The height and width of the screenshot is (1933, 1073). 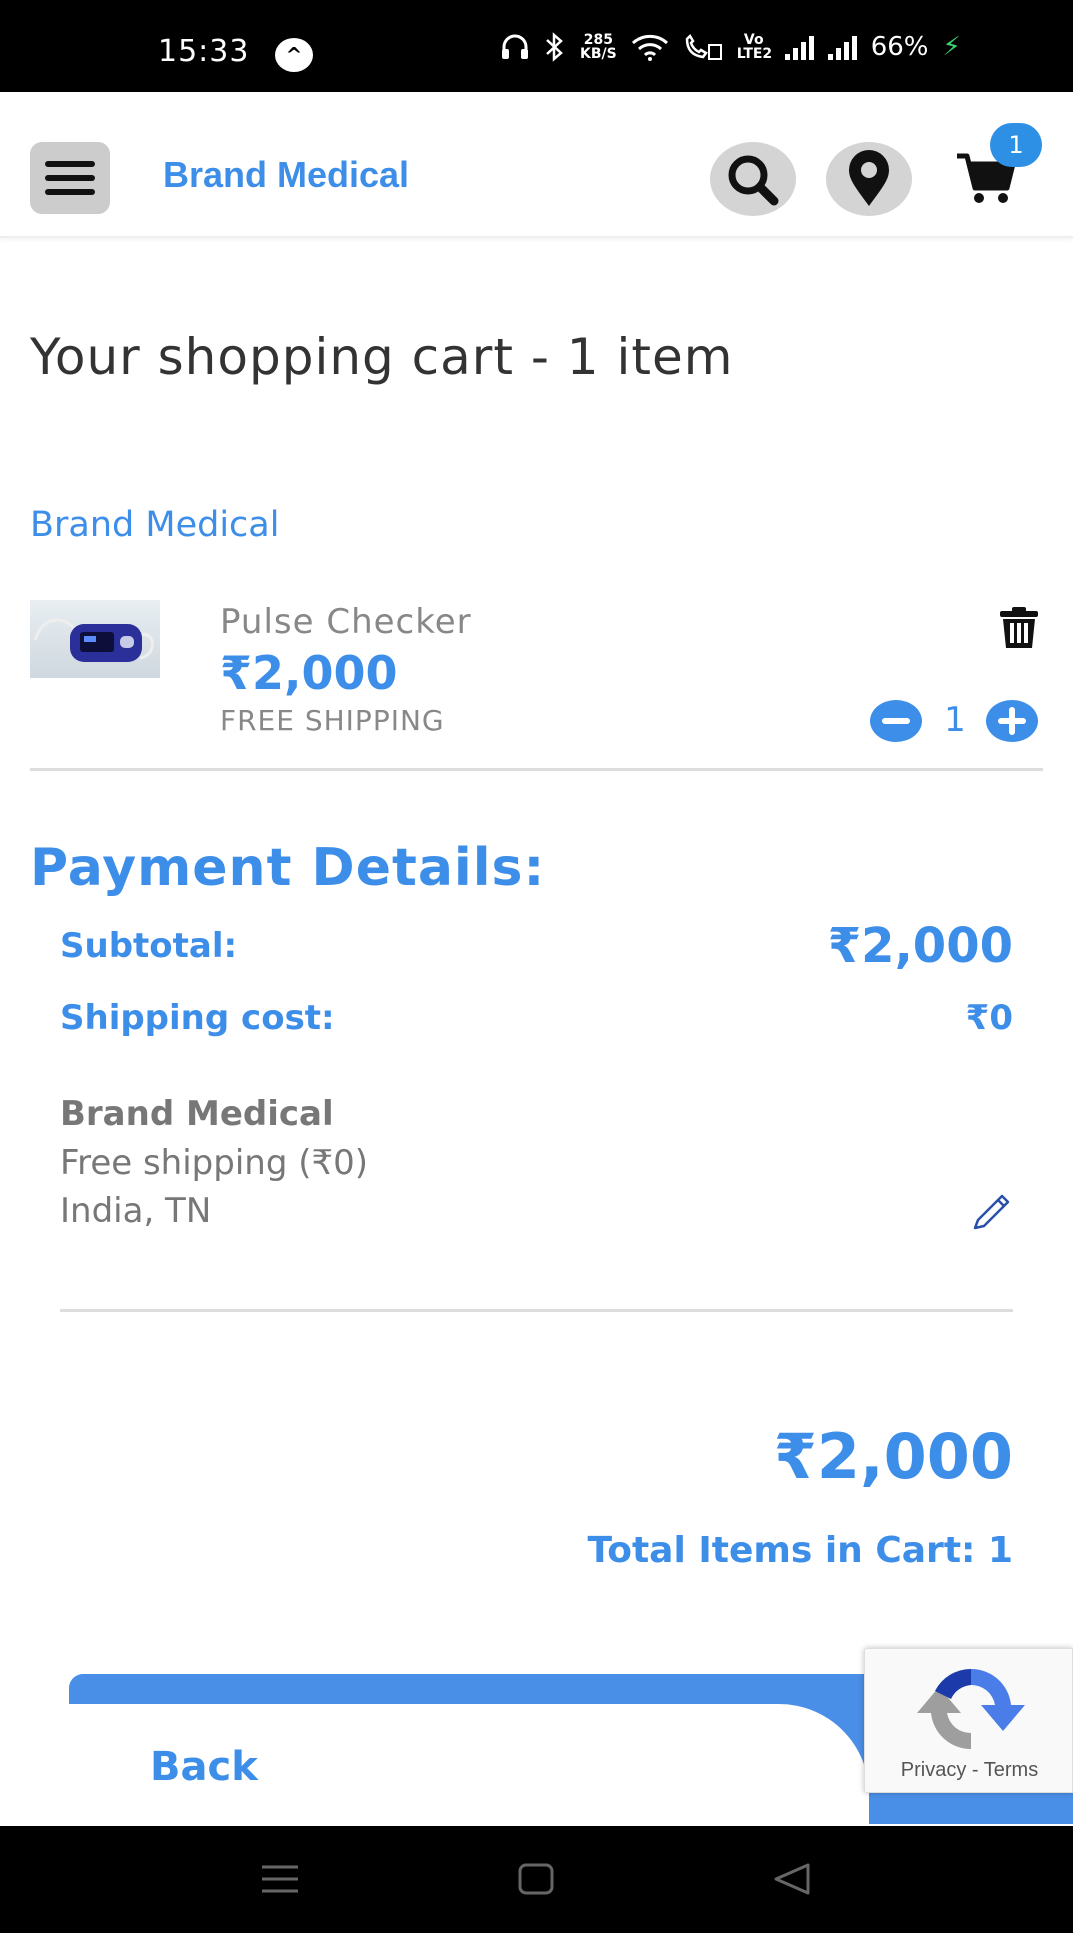 I want to click on location-button, so click(x=869, y=179).